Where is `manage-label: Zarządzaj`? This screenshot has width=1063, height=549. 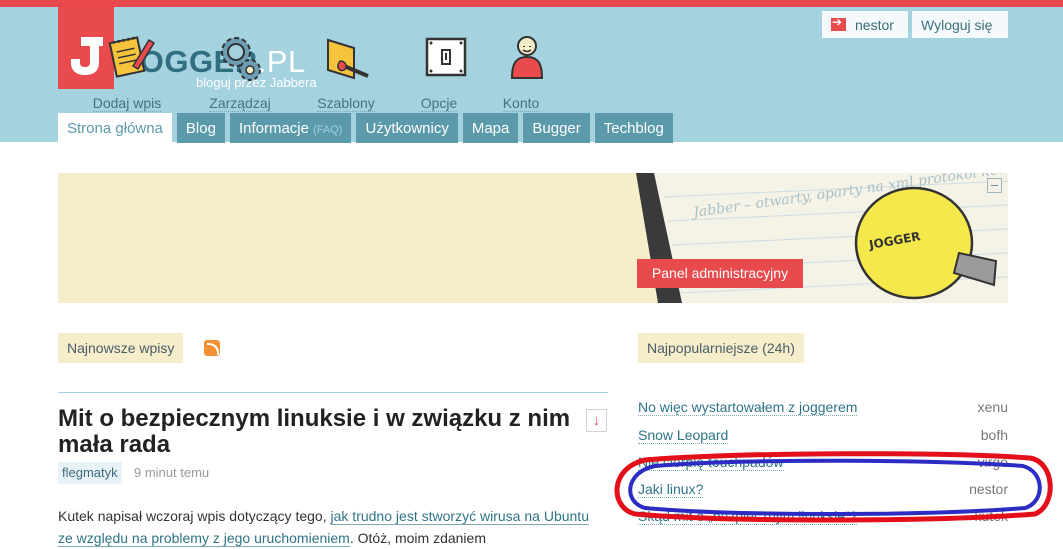
manage-label: Zarządzaj is located at coordinates (240, 103).